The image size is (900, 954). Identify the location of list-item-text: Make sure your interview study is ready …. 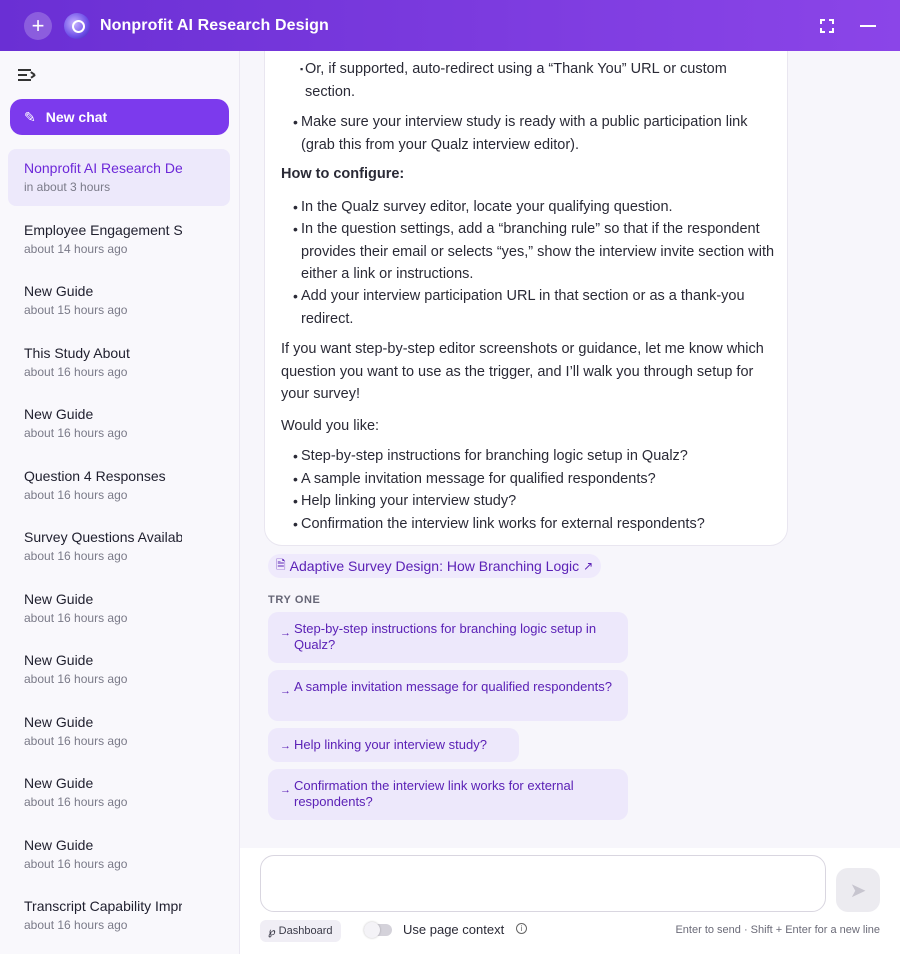
(524, 133).